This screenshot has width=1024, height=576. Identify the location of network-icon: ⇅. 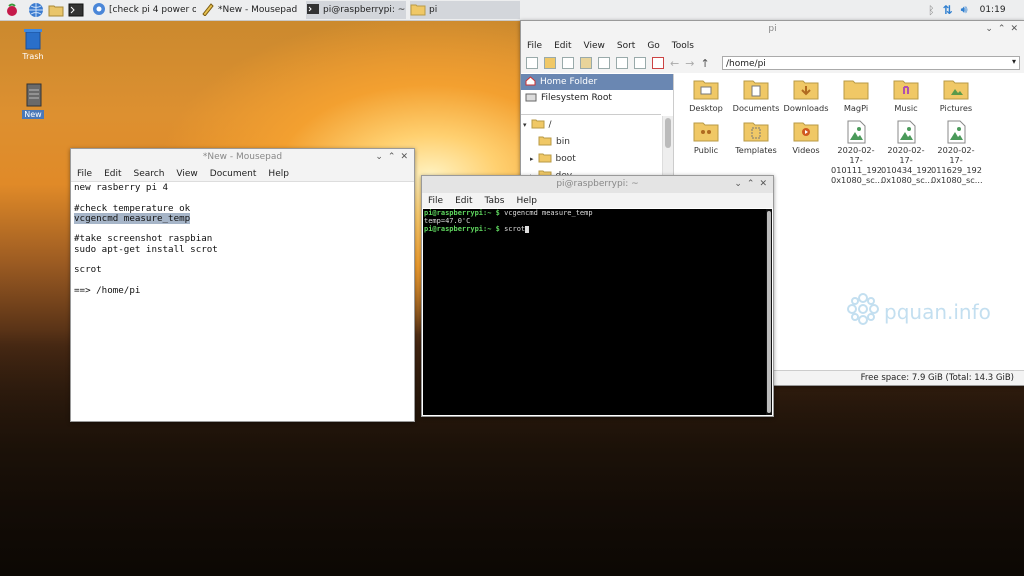
(948, 10).